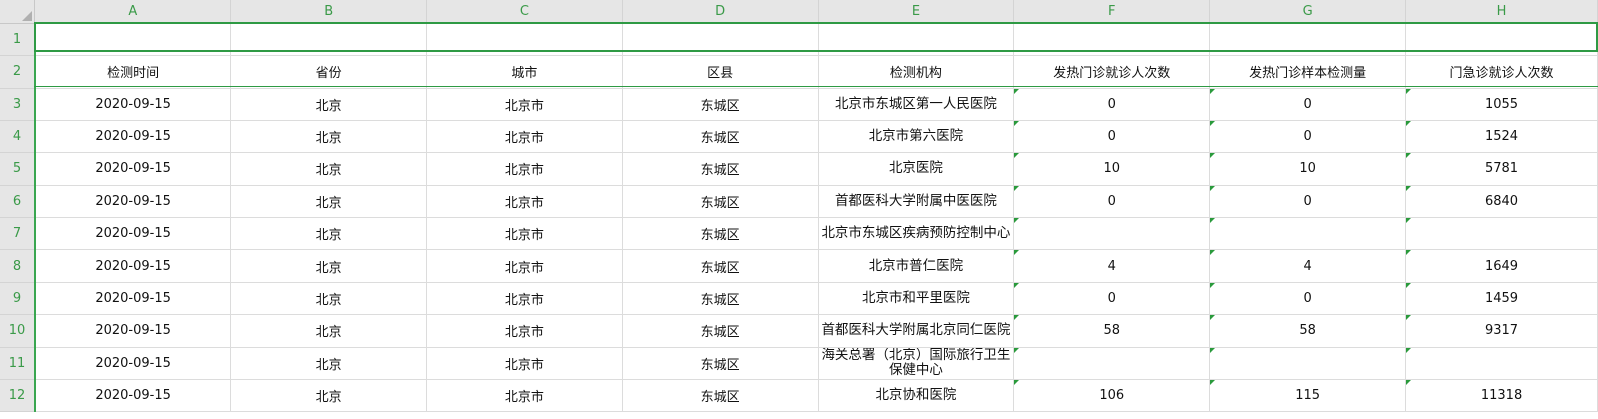  I want to click on cell-h: 1649, so click(1501, 266).